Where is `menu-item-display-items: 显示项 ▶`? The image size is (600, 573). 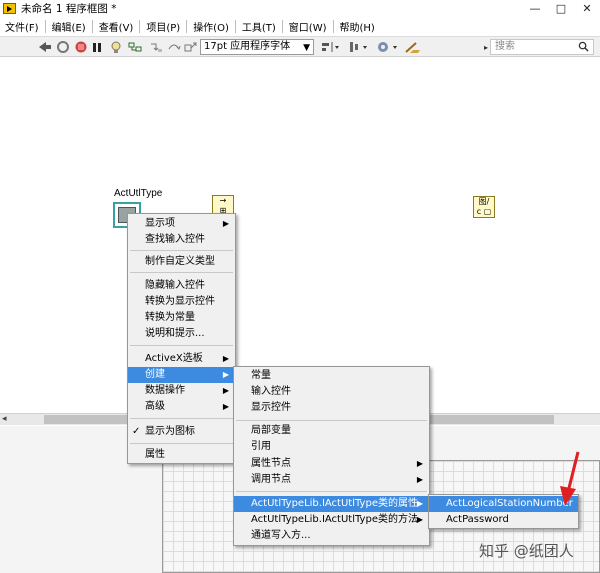 menu-item-display-items: 显示项 ▶ is located at coordinates (181, 224).